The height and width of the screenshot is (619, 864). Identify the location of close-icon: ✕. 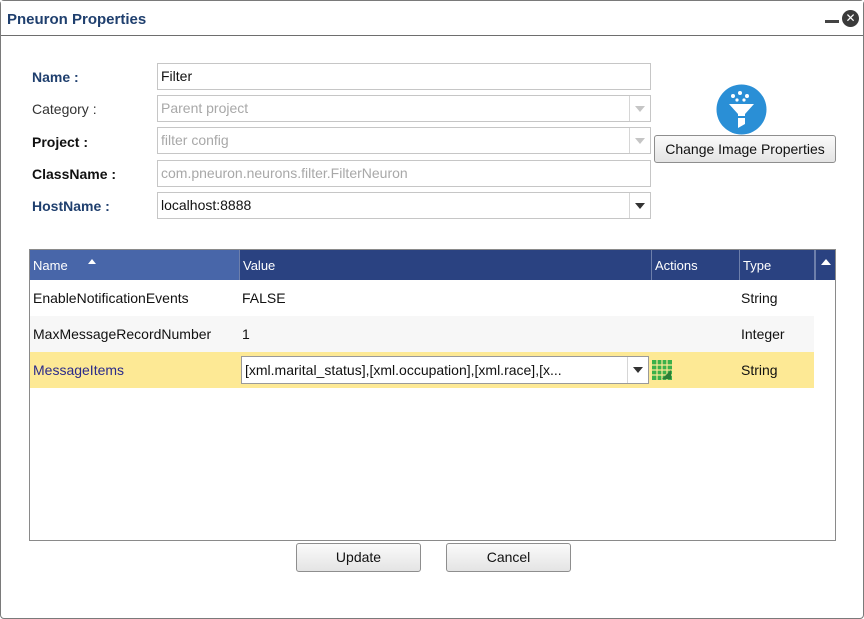
(850, 18).